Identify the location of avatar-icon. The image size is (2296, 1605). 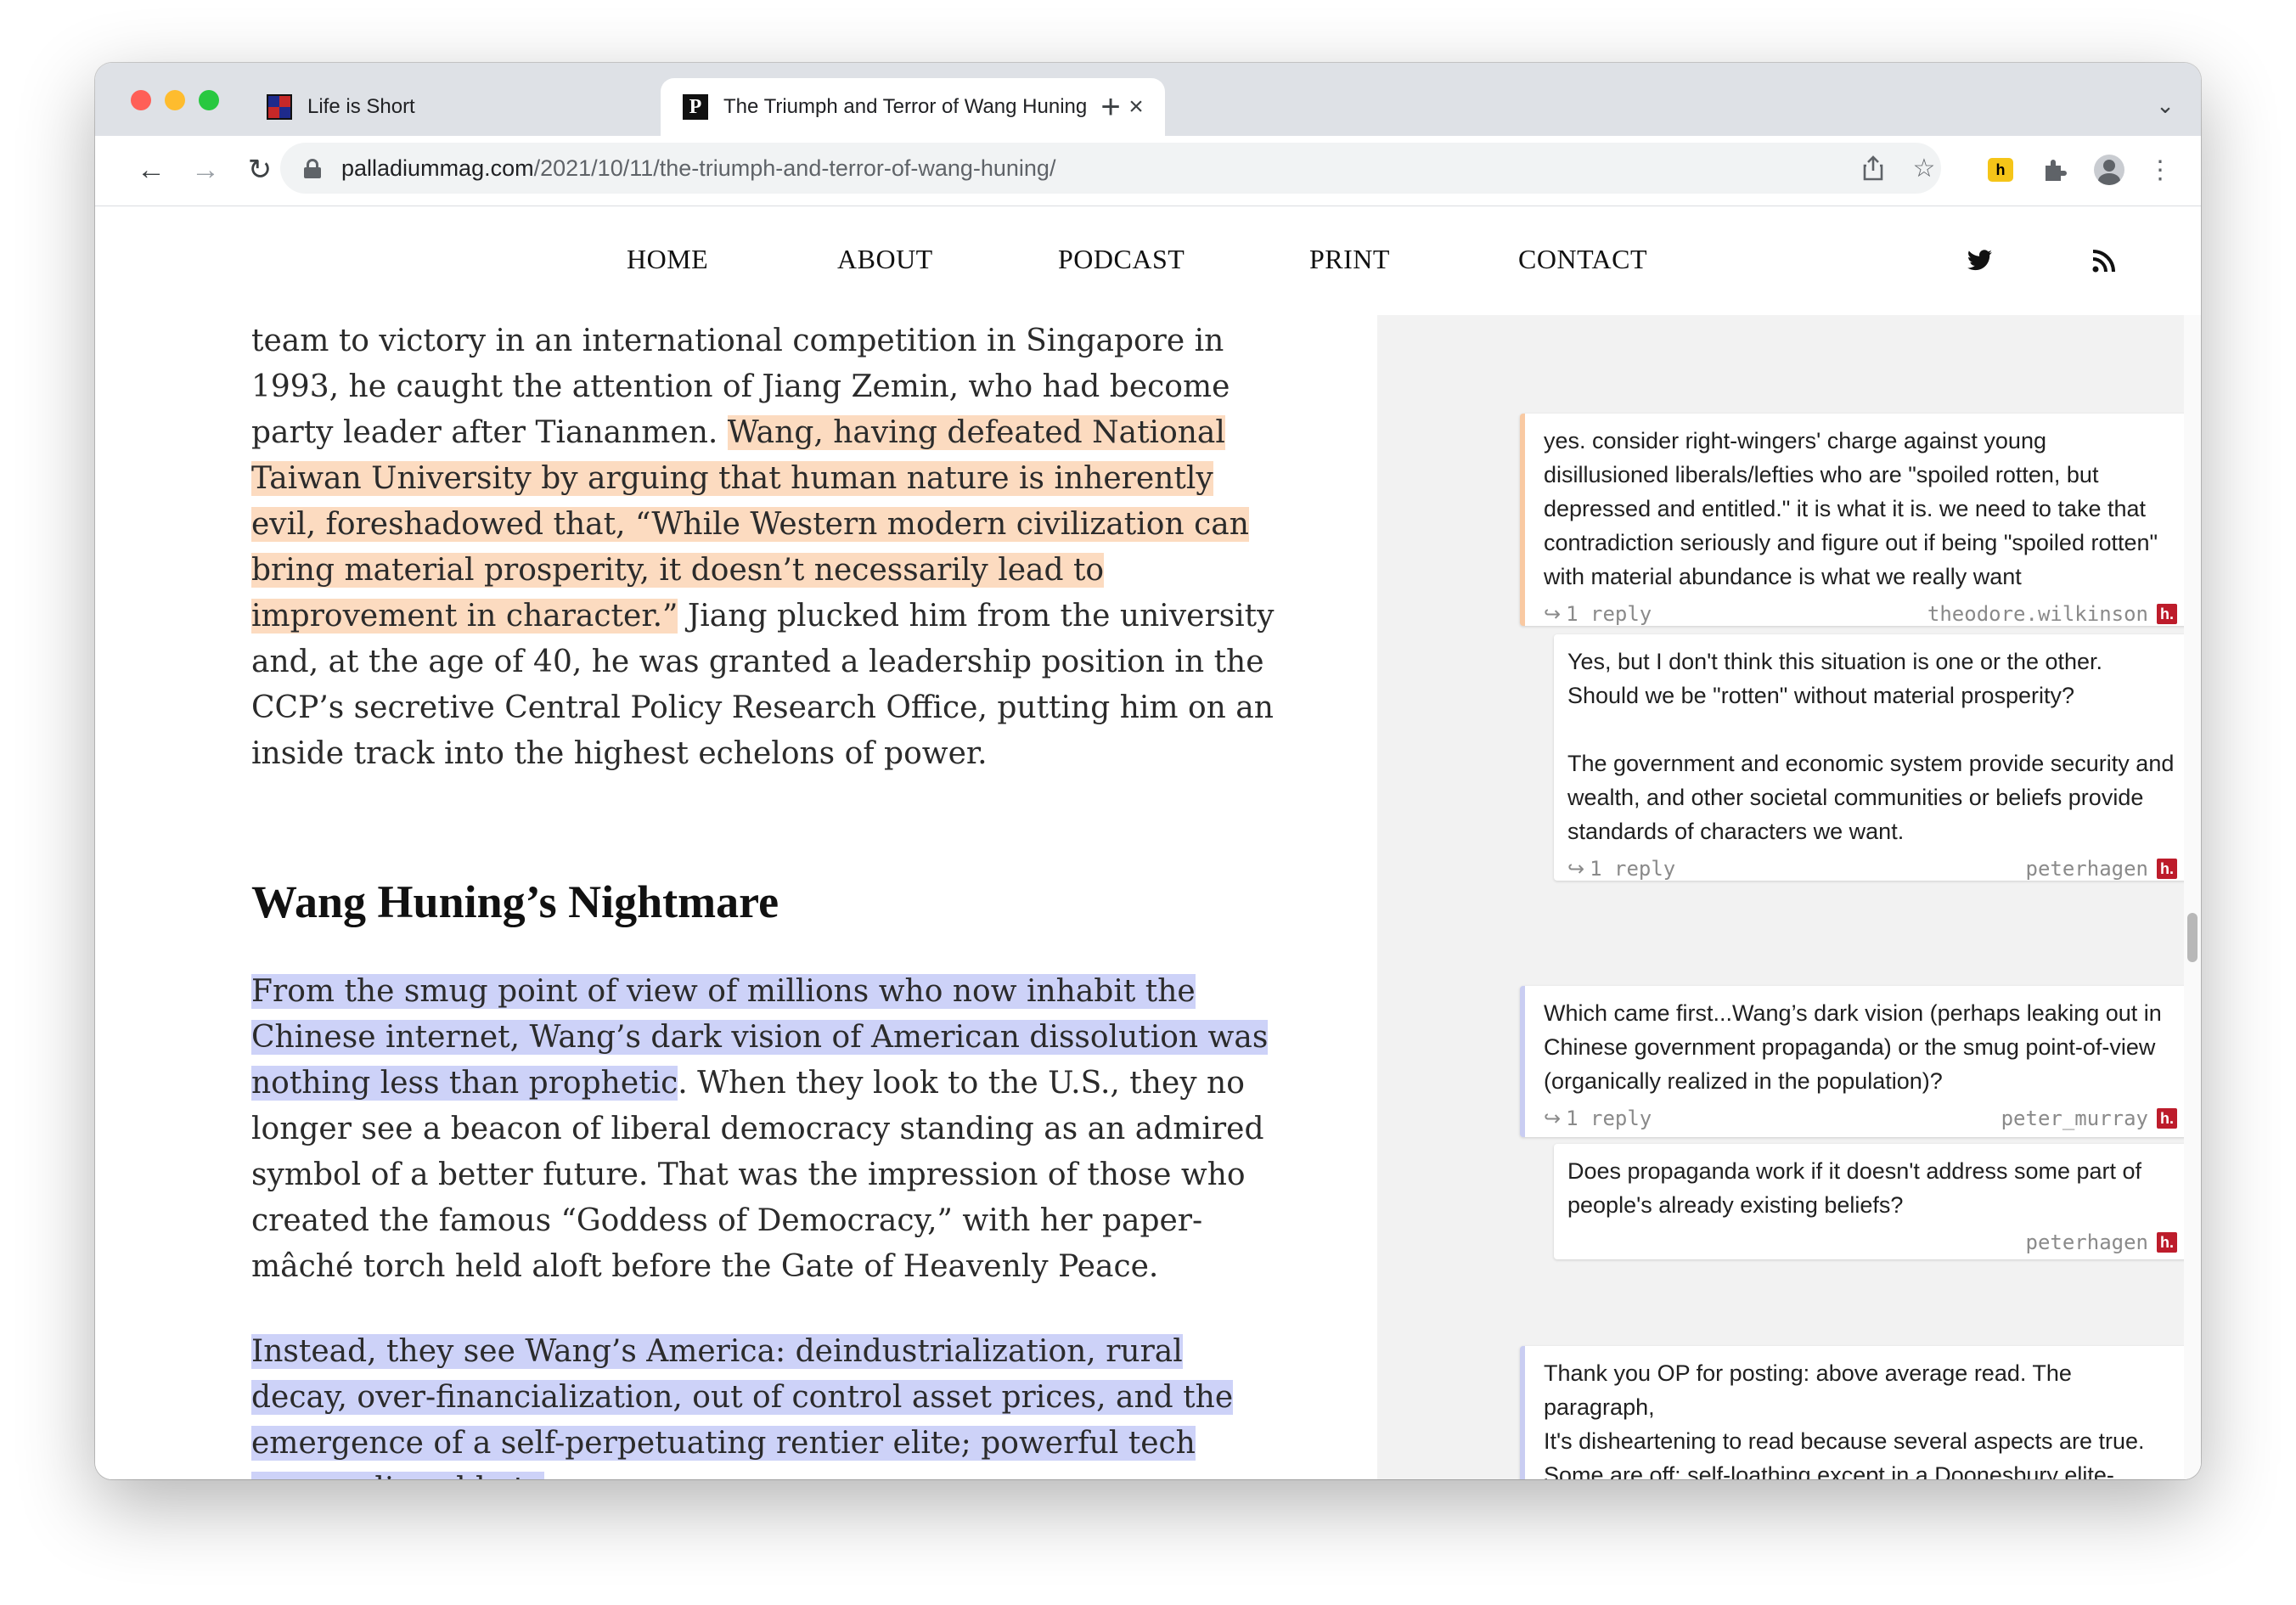
(2109, 170).